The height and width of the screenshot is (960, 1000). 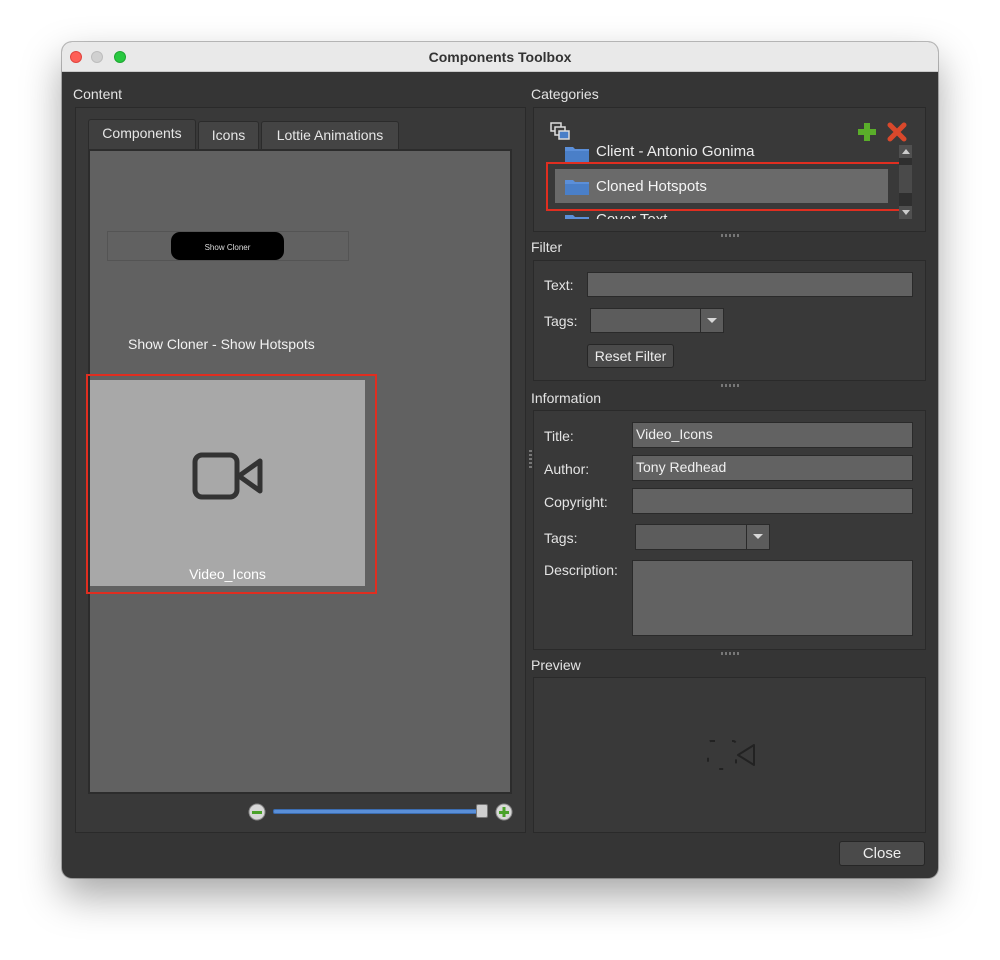 I want to click on description-field, so click(x=772, y=598).